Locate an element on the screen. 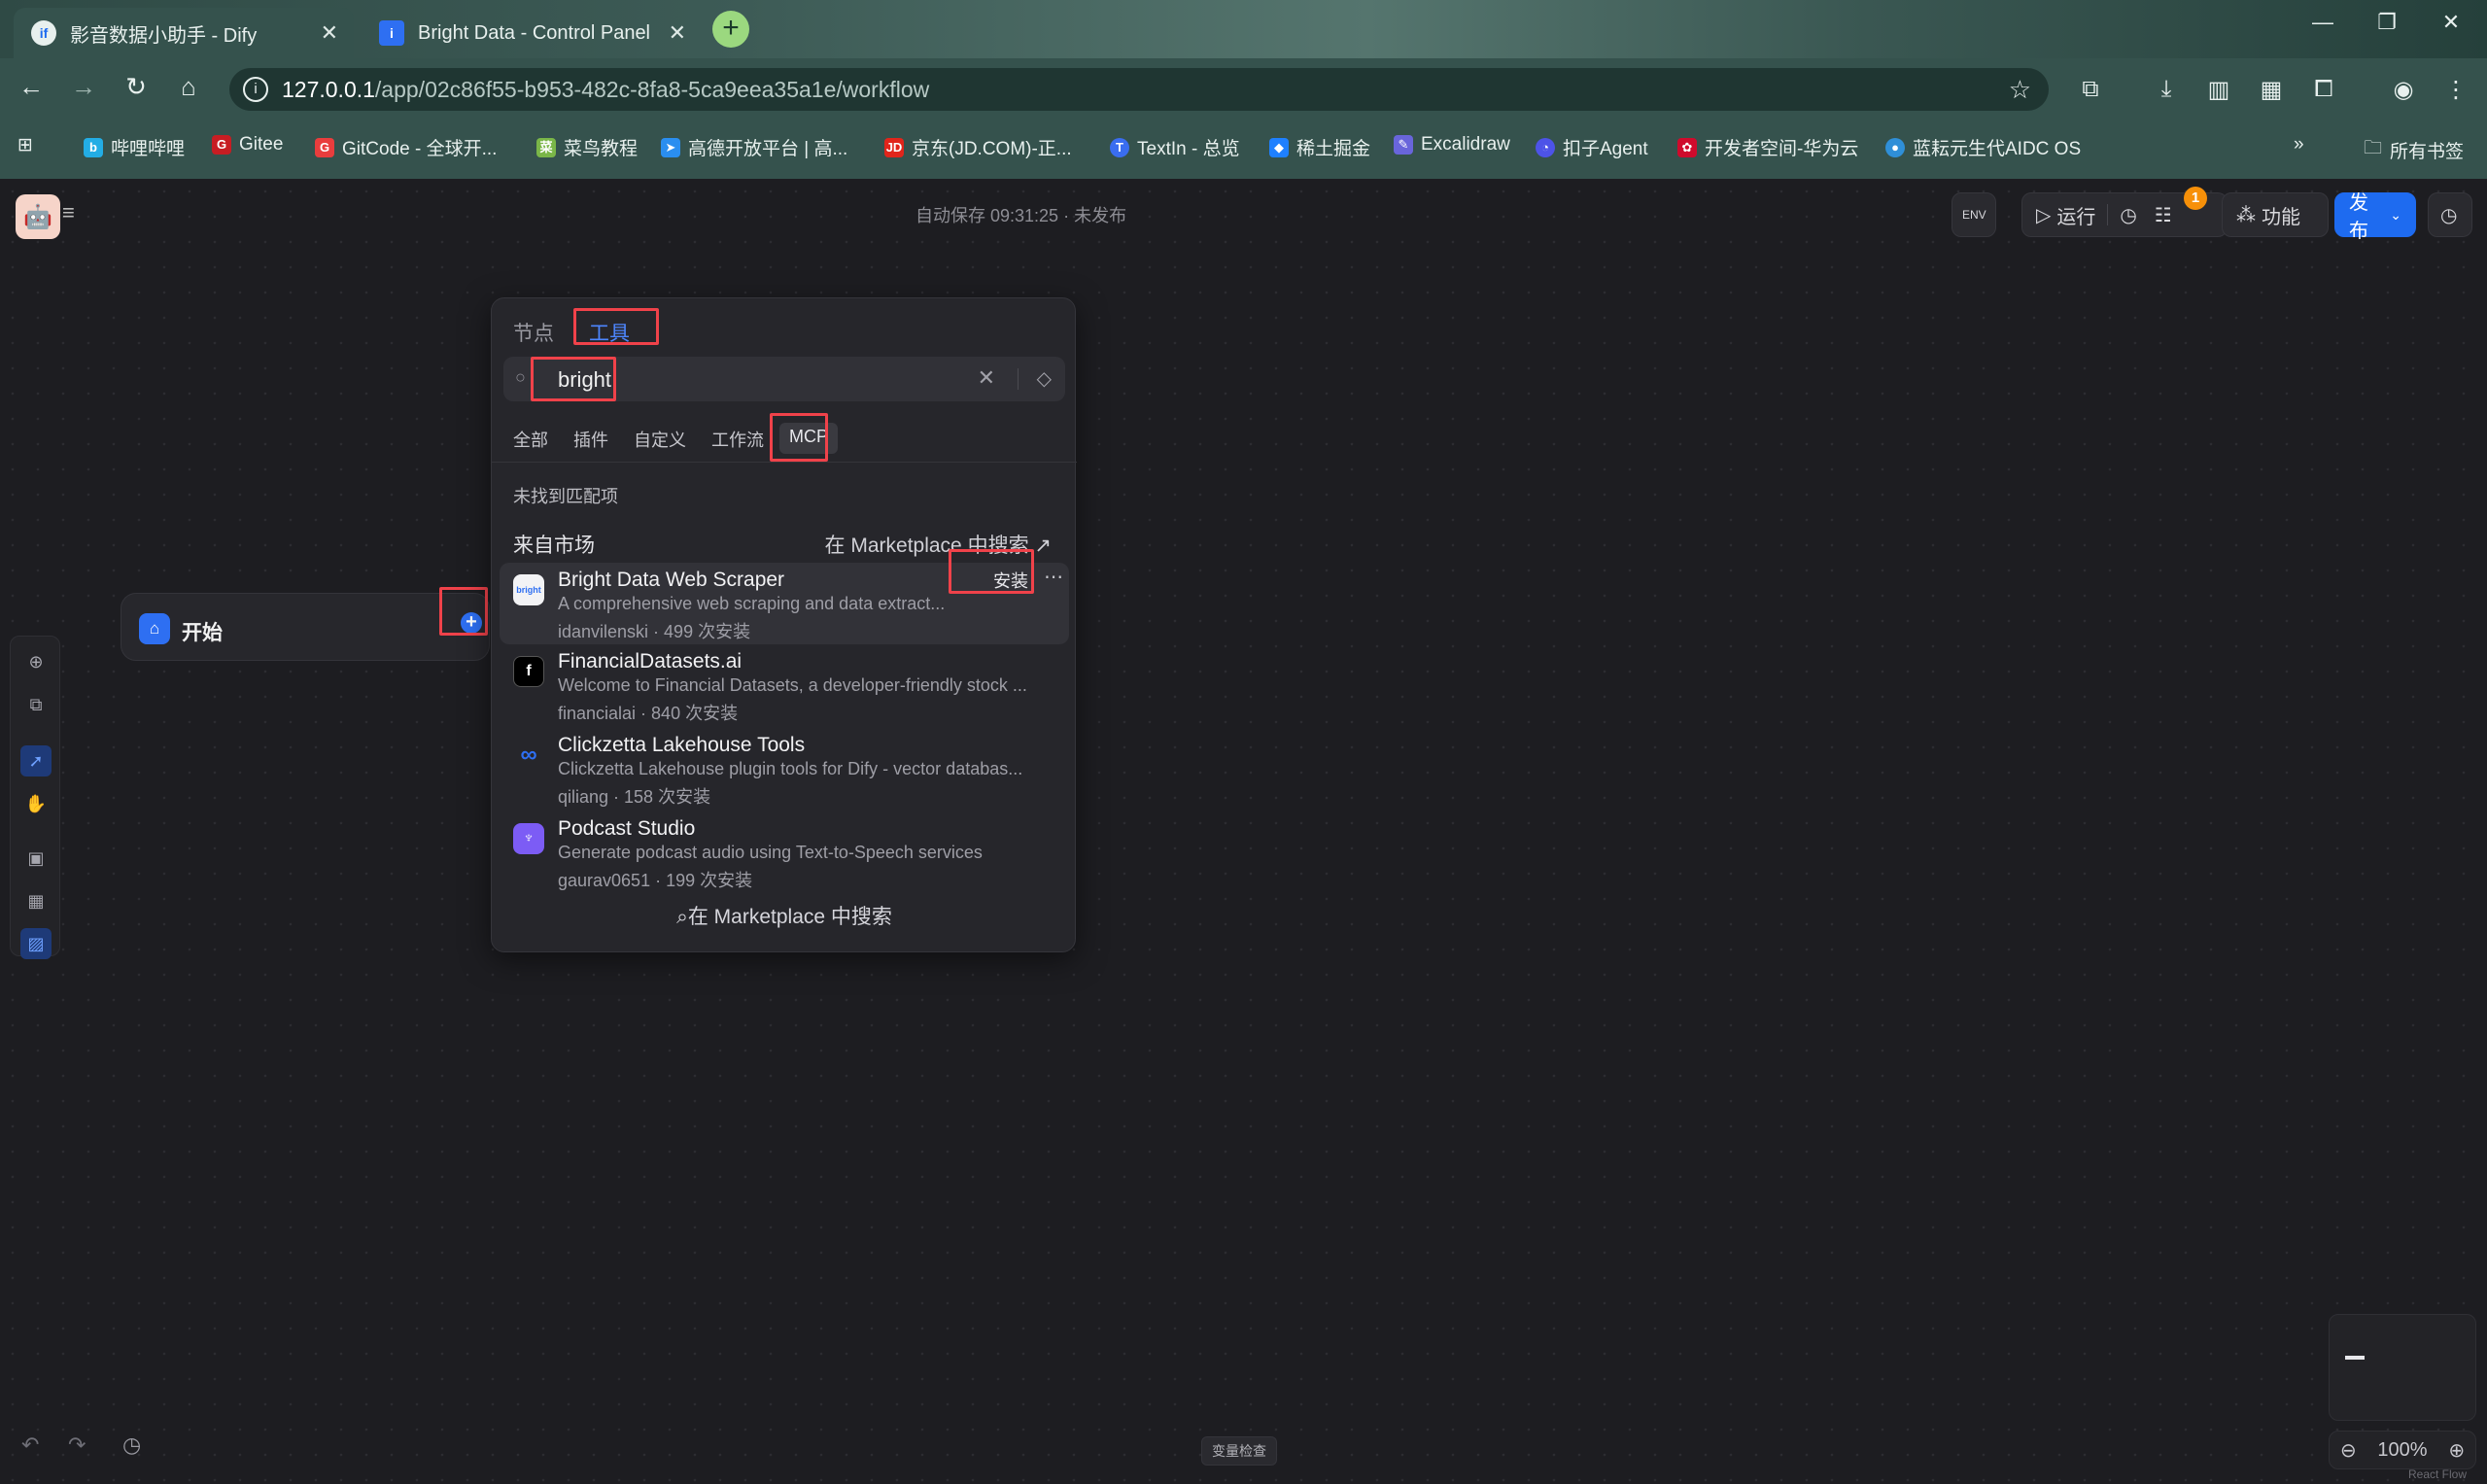 The width and height of the screenshot is (2487, 1484). checklist-icon: ☷ is located at coordinates (2163, 215).